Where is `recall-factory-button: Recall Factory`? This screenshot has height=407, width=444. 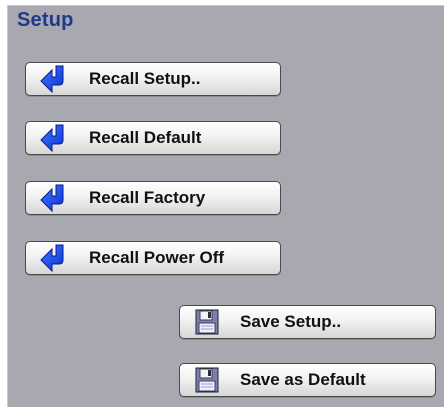
recall-factory-button: Recall Factory is located at coordinates (153, 198).